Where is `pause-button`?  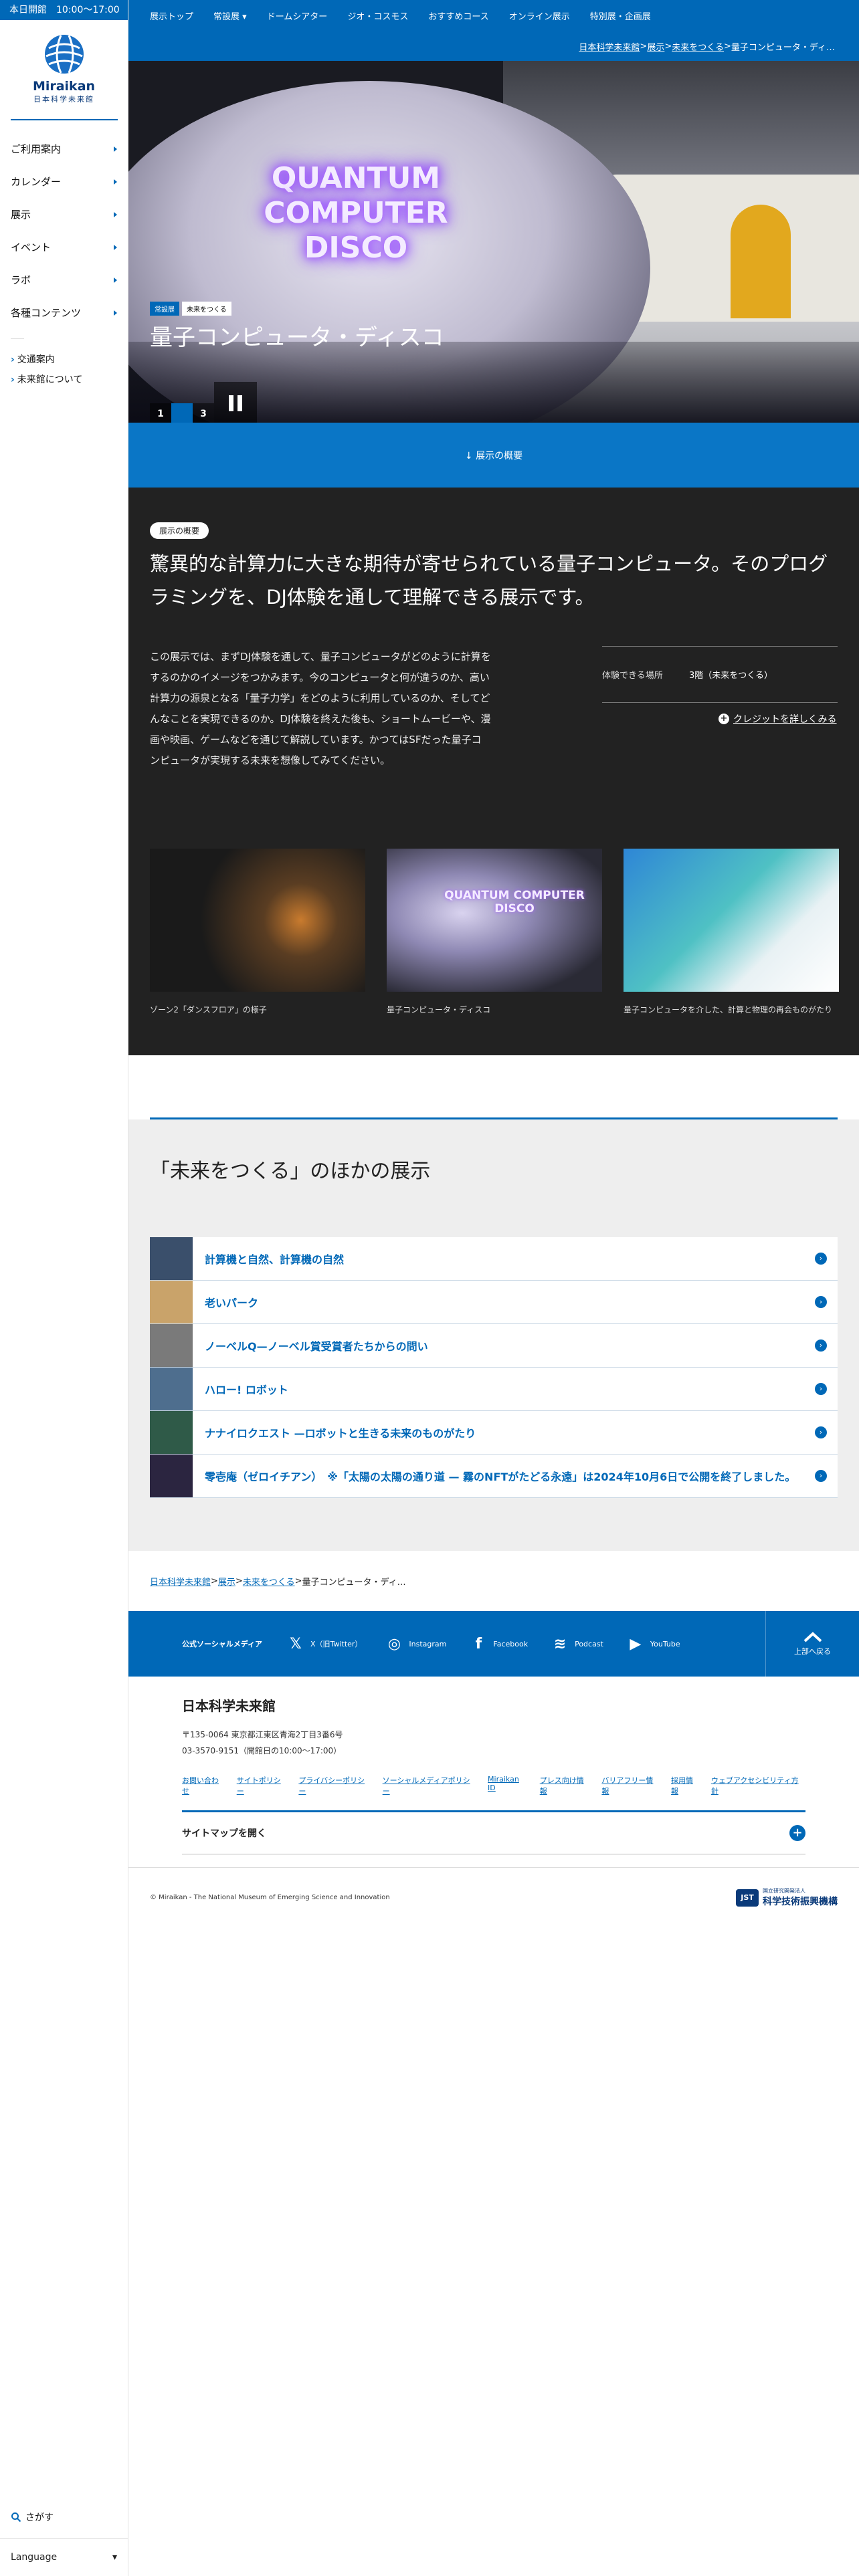 pause-button is located at coordinates (235, 402).